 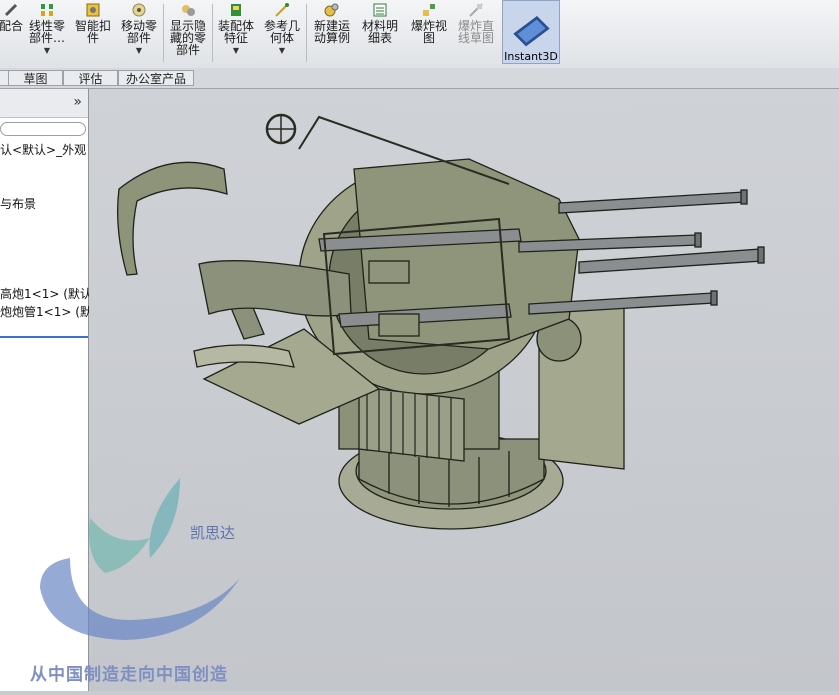 I want to click on watermark-slogan: 从中国制造走向中国创造, so click(x=129, y=675).